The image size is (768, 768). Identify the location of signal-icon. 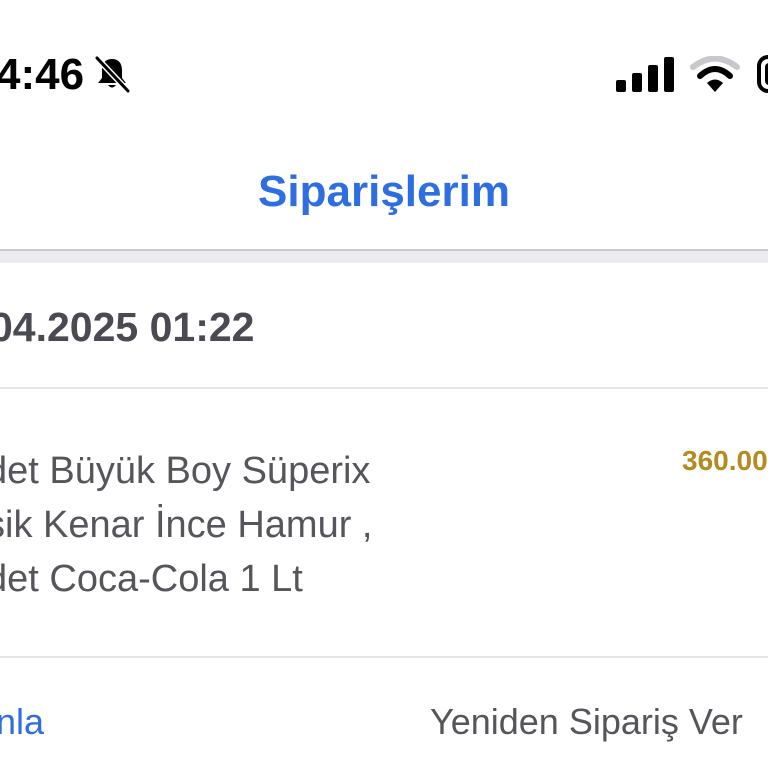
(645, 74).